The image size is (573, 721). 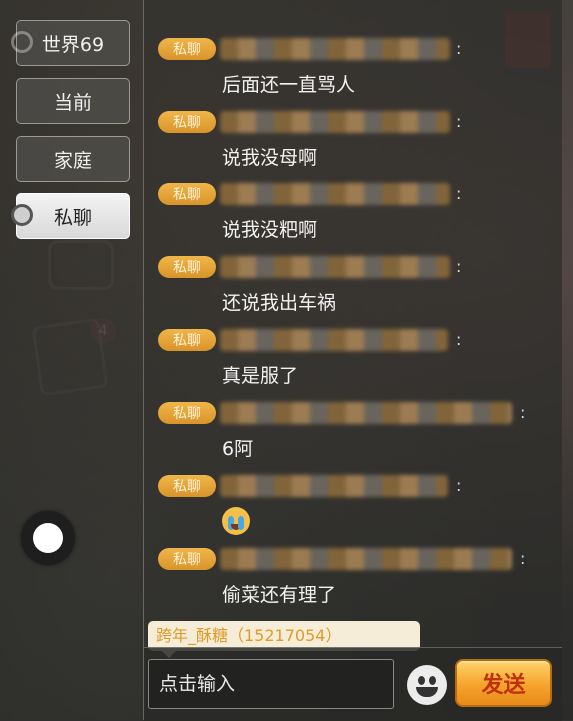 I want to click on chat-message: 私聊 xxxxxxxxxxxxxx : 说我没粑啊, so click(x=353, y=219).